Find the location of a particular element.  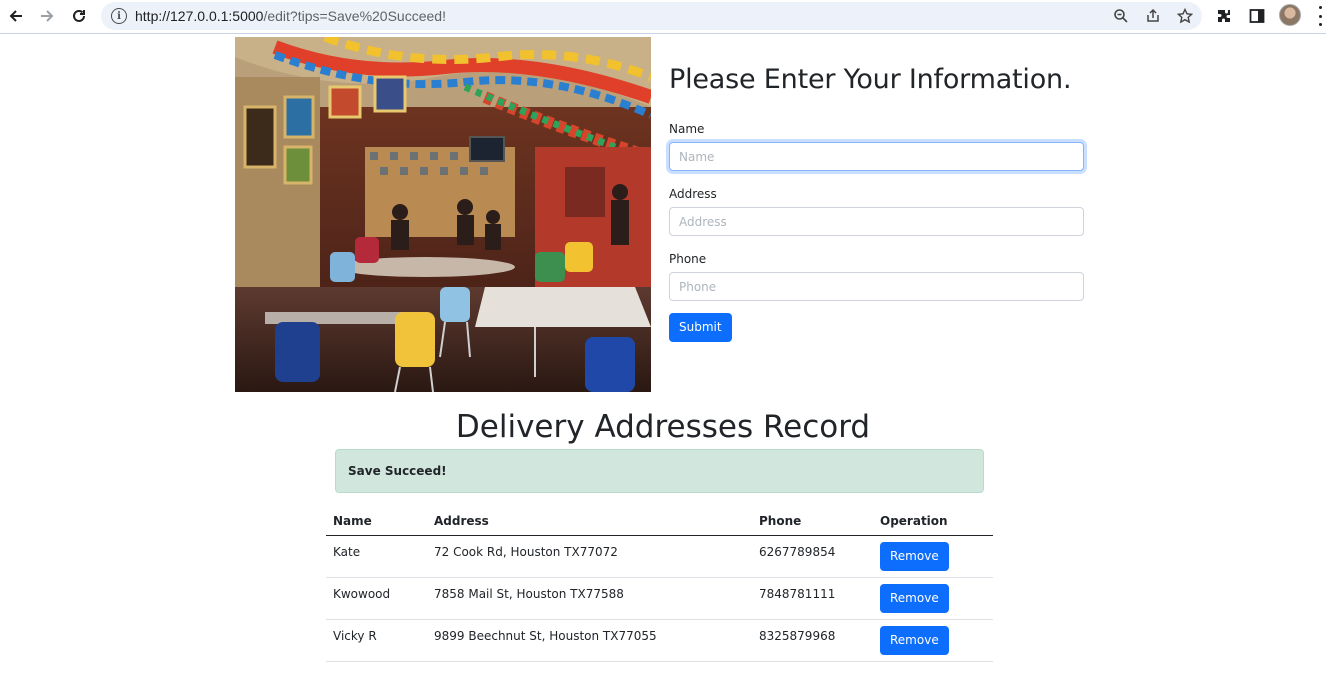

row-phone: 7848781111 is located at coordinates (812, 598).